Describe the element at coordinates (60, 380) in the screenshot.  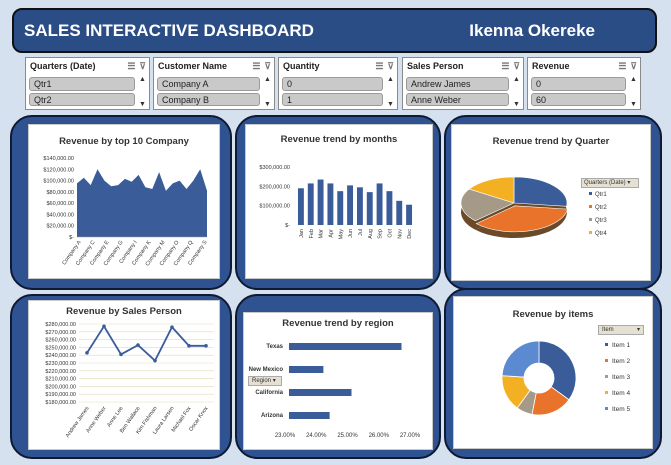
I see `y-tick-label: $210,000.00` at that location.